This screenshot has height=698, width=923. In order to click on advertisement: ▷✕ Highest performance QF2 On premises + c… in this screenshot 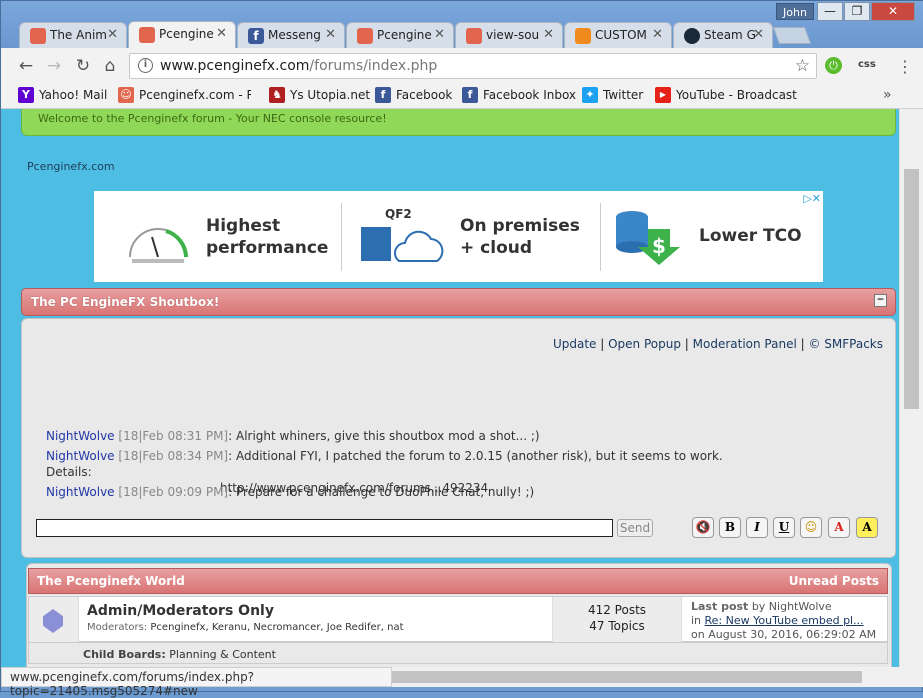, I will do `click(458, 236)`.